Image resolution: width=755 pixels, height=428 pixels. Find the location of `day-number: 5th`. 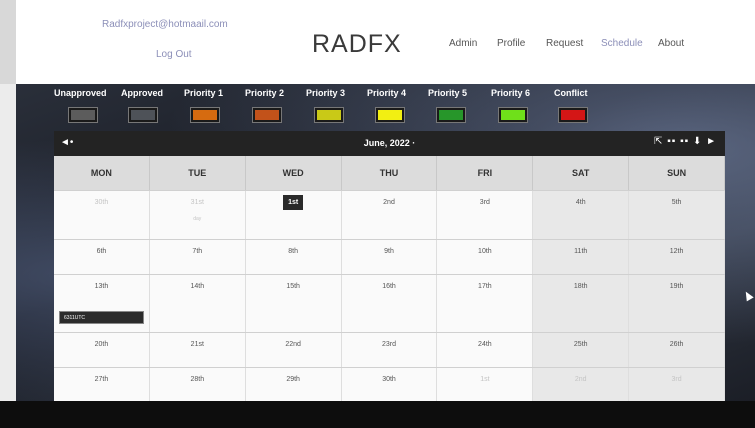

day-number: 5th is located at coordinates (676, 202).